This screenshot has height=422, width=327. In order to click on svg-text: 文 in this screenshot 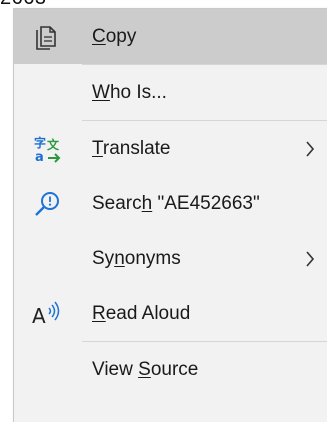, I will do `click(53, 144)`.